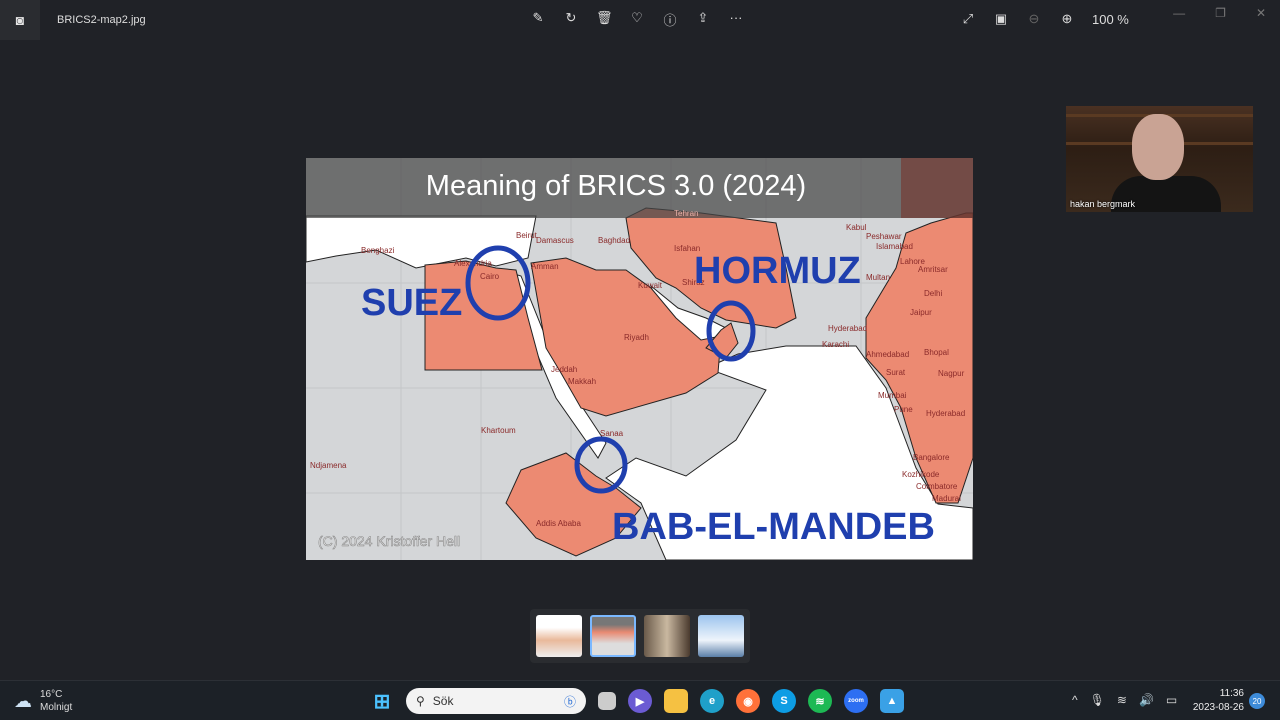 The width and height of the screenshot is (1280, 720). I want to click on city-label: Islamabad, so click(894, 246).